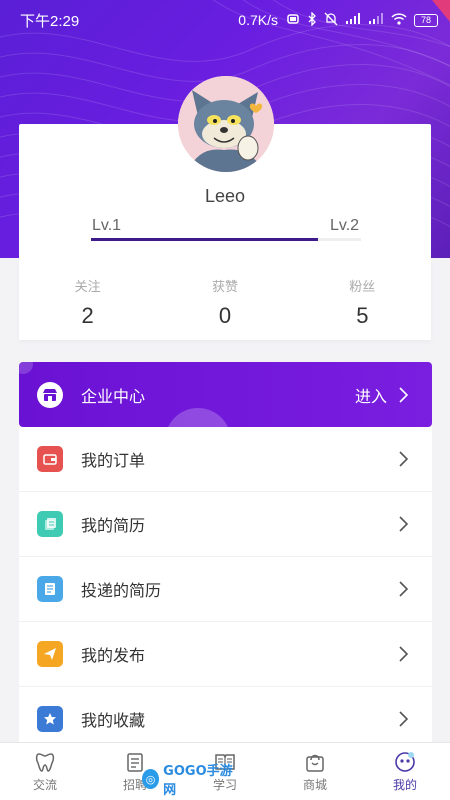 This screenshot has width=450, height=800. Describe the element at coordinates (50, 719) in the screenshot. I see `star-icon` at that location.